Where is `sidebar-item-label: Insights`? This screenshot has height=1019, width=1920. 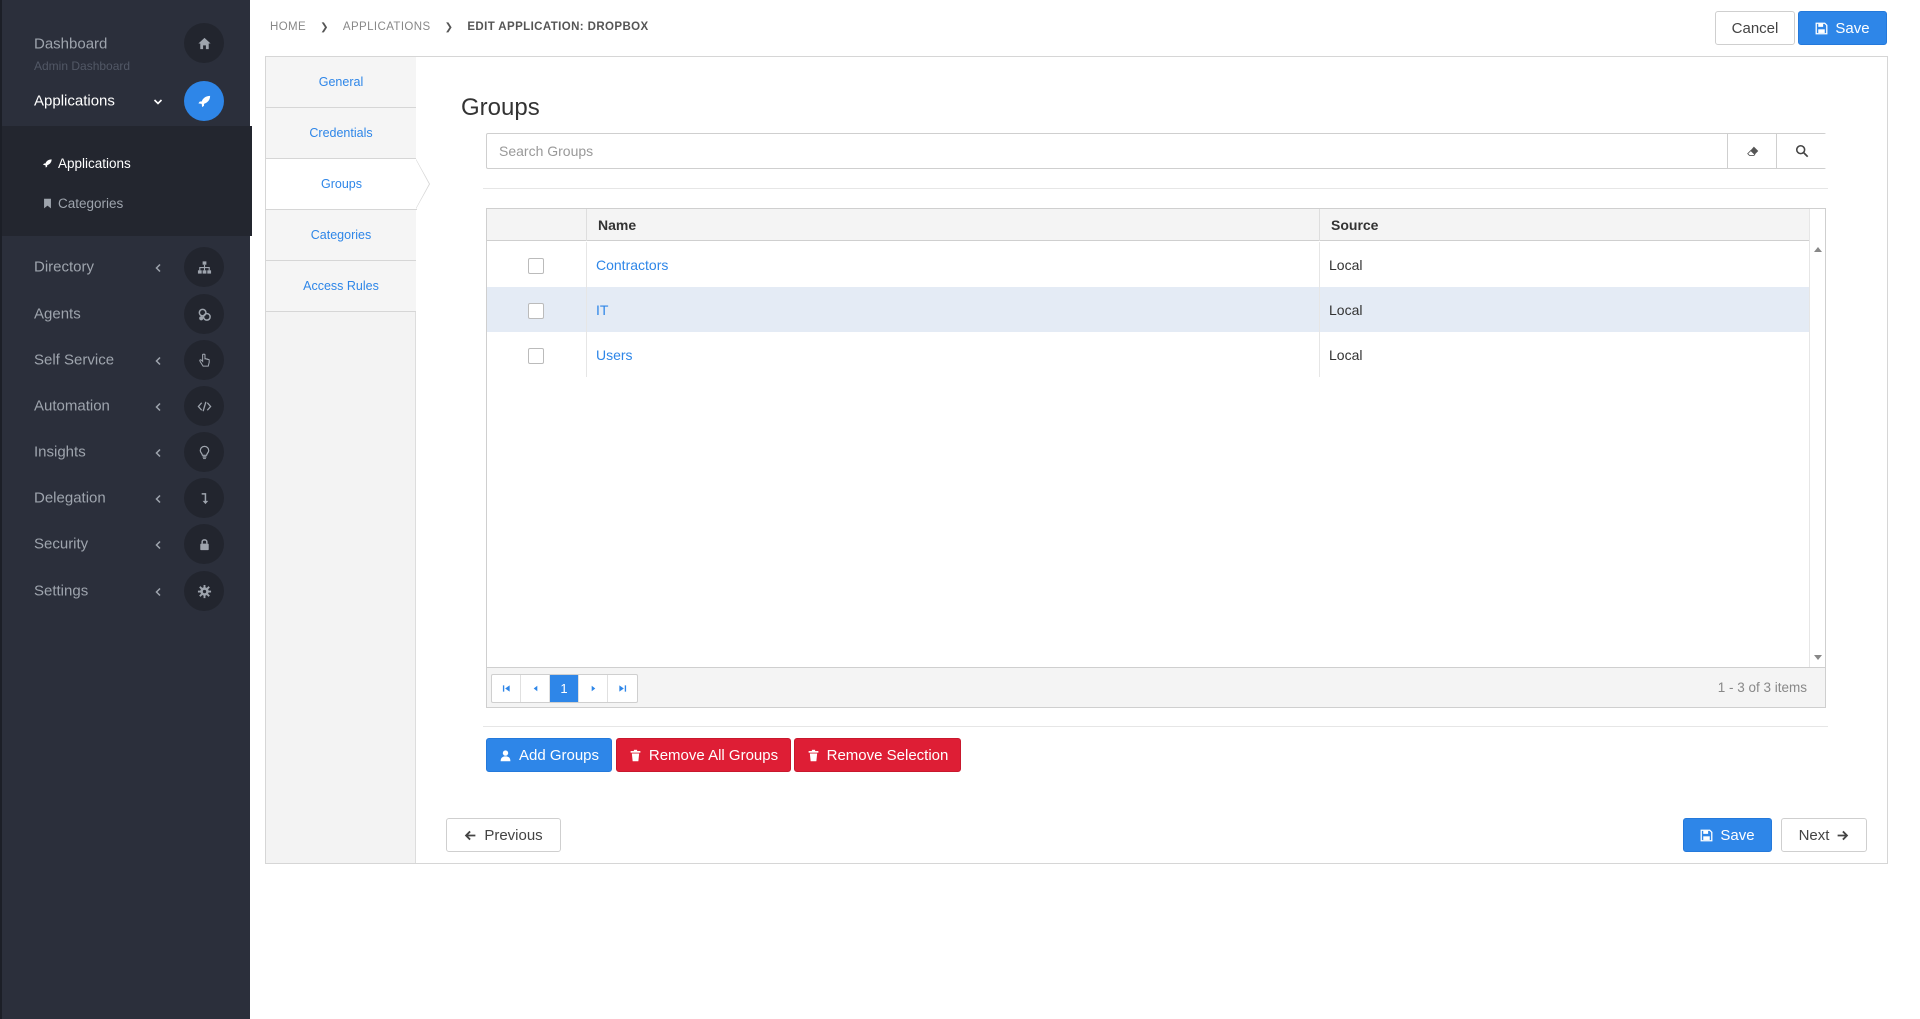 sidebar-item-label: Insights is located at coordinates (60, 452).